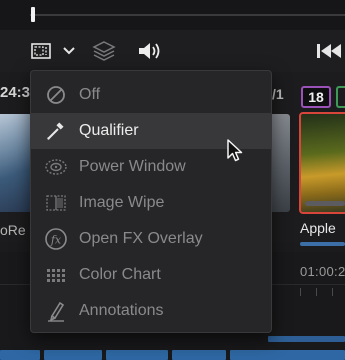 This screenshot has width=345, height=360. I want to click on active-clip-name: Apple, so click(318, 228).